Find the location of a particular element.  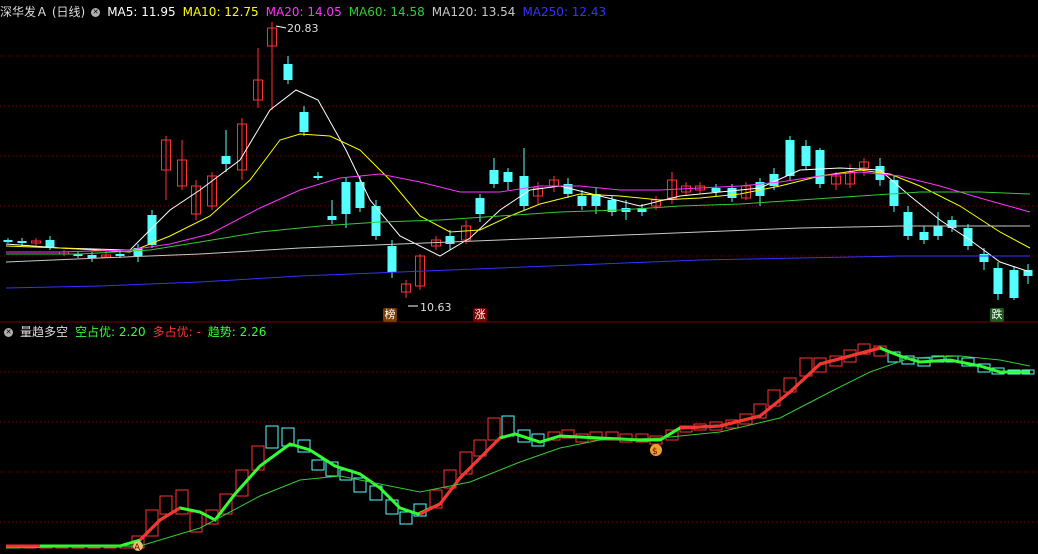

ma120-legend: MA120: 13.54 is located at coordinates (473, 12).